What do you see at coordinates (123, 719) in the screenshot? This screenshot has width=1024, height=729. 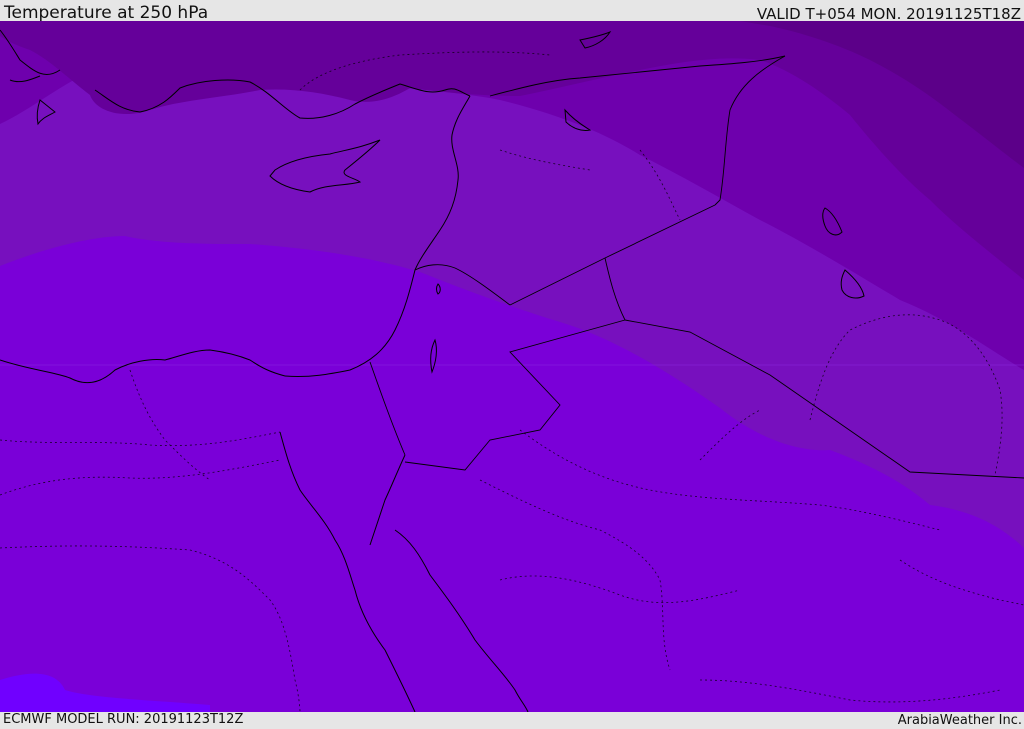 I see `model-run-label: ECMWF MODEL RUN: 20191123T12Z` at bounding box center [123, 719].